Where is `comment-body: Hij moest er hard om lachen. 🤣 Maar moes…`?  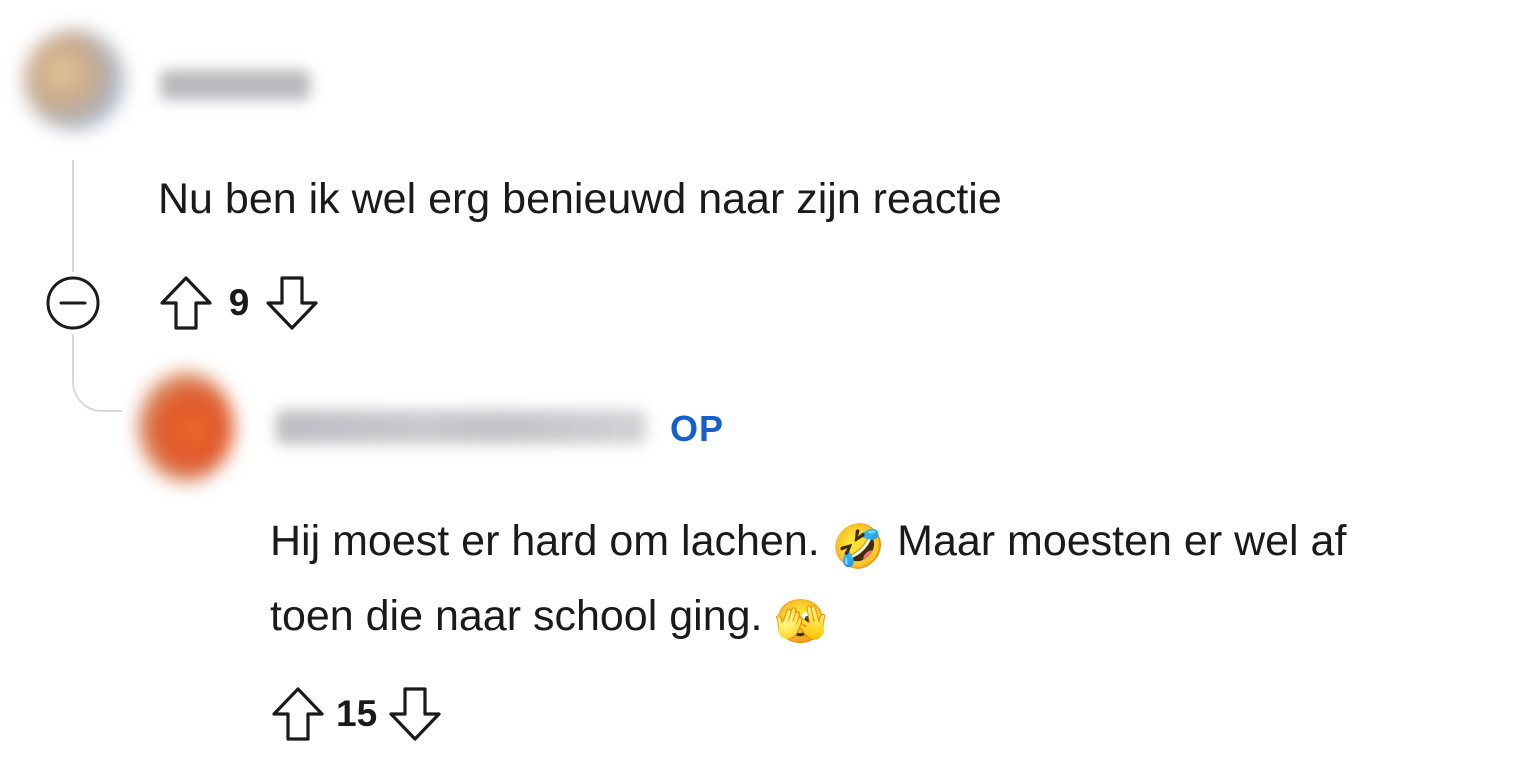
comment-body: Hij moest er hard om lachen. 🤣 Maar moes… is located at coordinates (808, 582).